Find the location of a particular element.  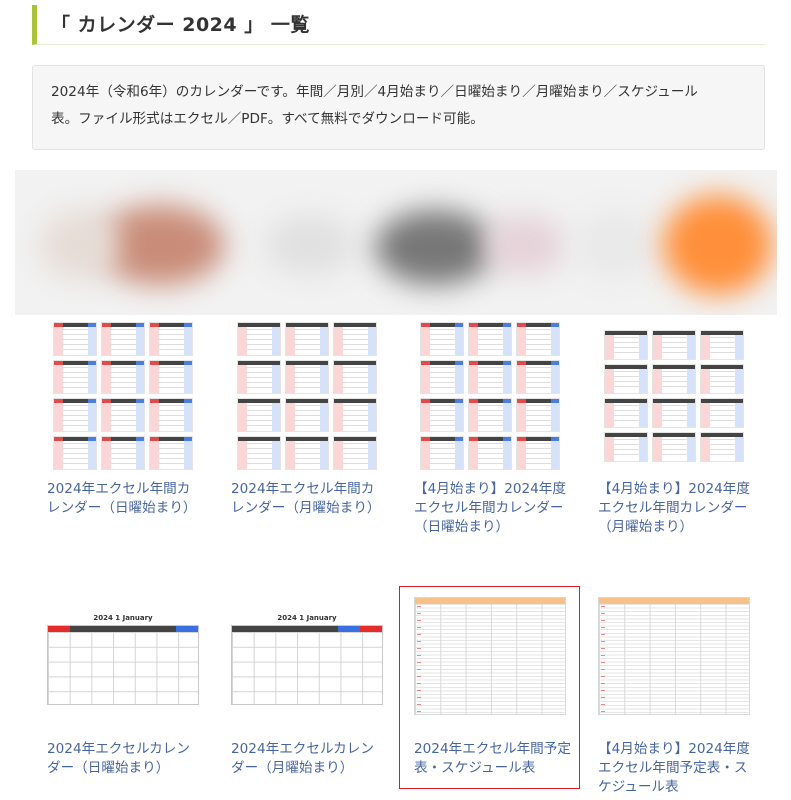

card-schedule-annual: 2024年エクセル年間予定表・スケジュール表 is located at coordinates (490, 682).